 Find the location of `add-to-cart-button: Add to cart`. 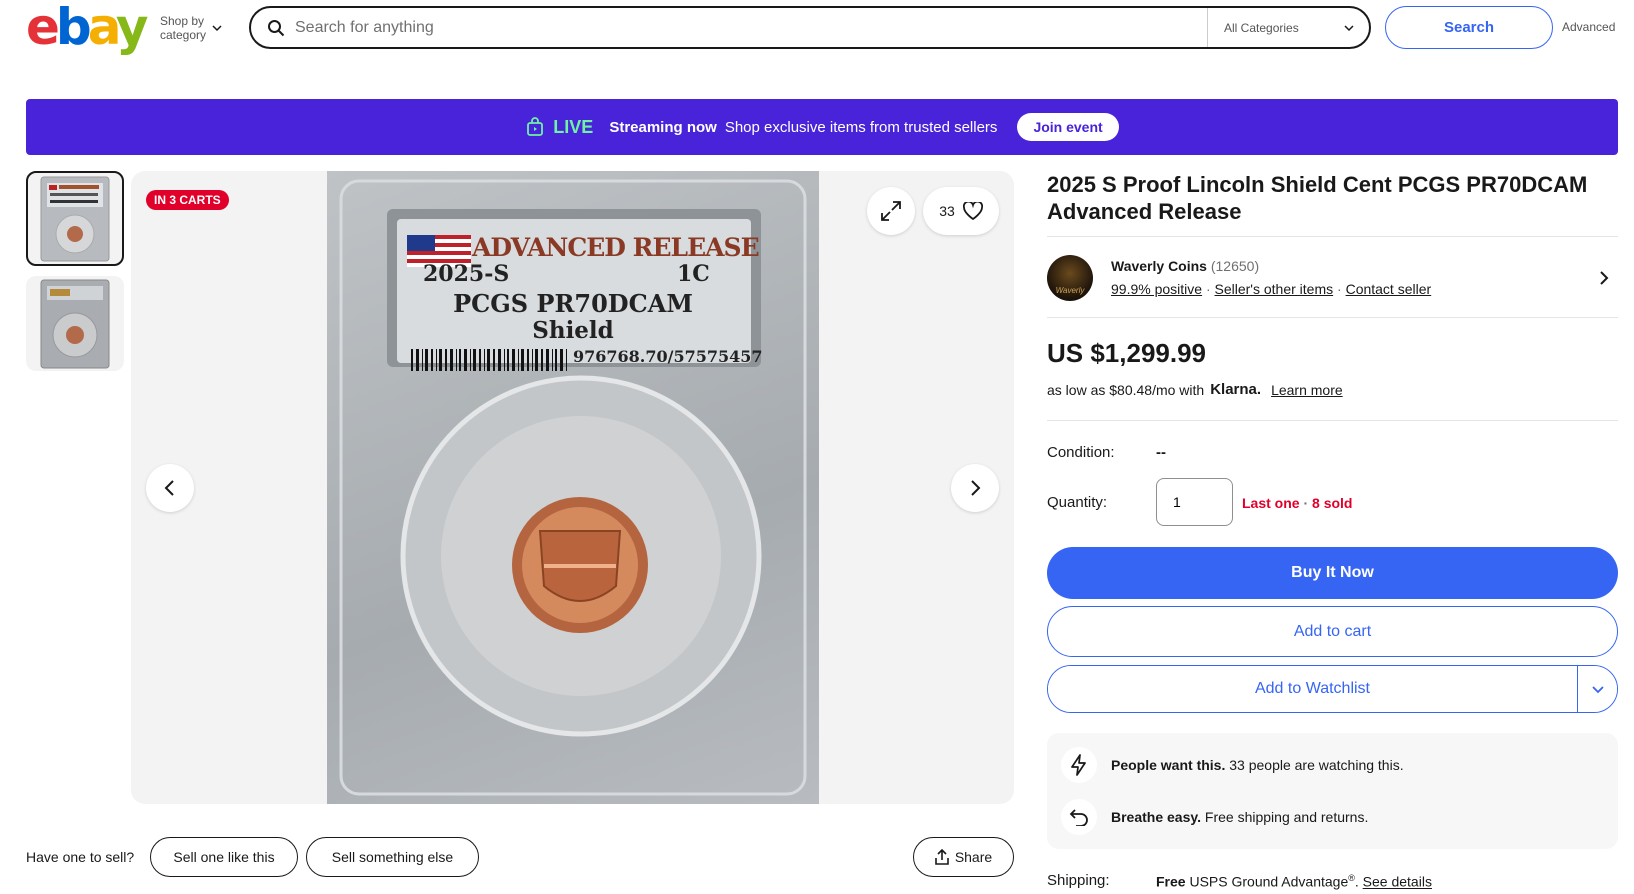

add-to-cart-button: Add to cart is located at coordinates (1332, 631).